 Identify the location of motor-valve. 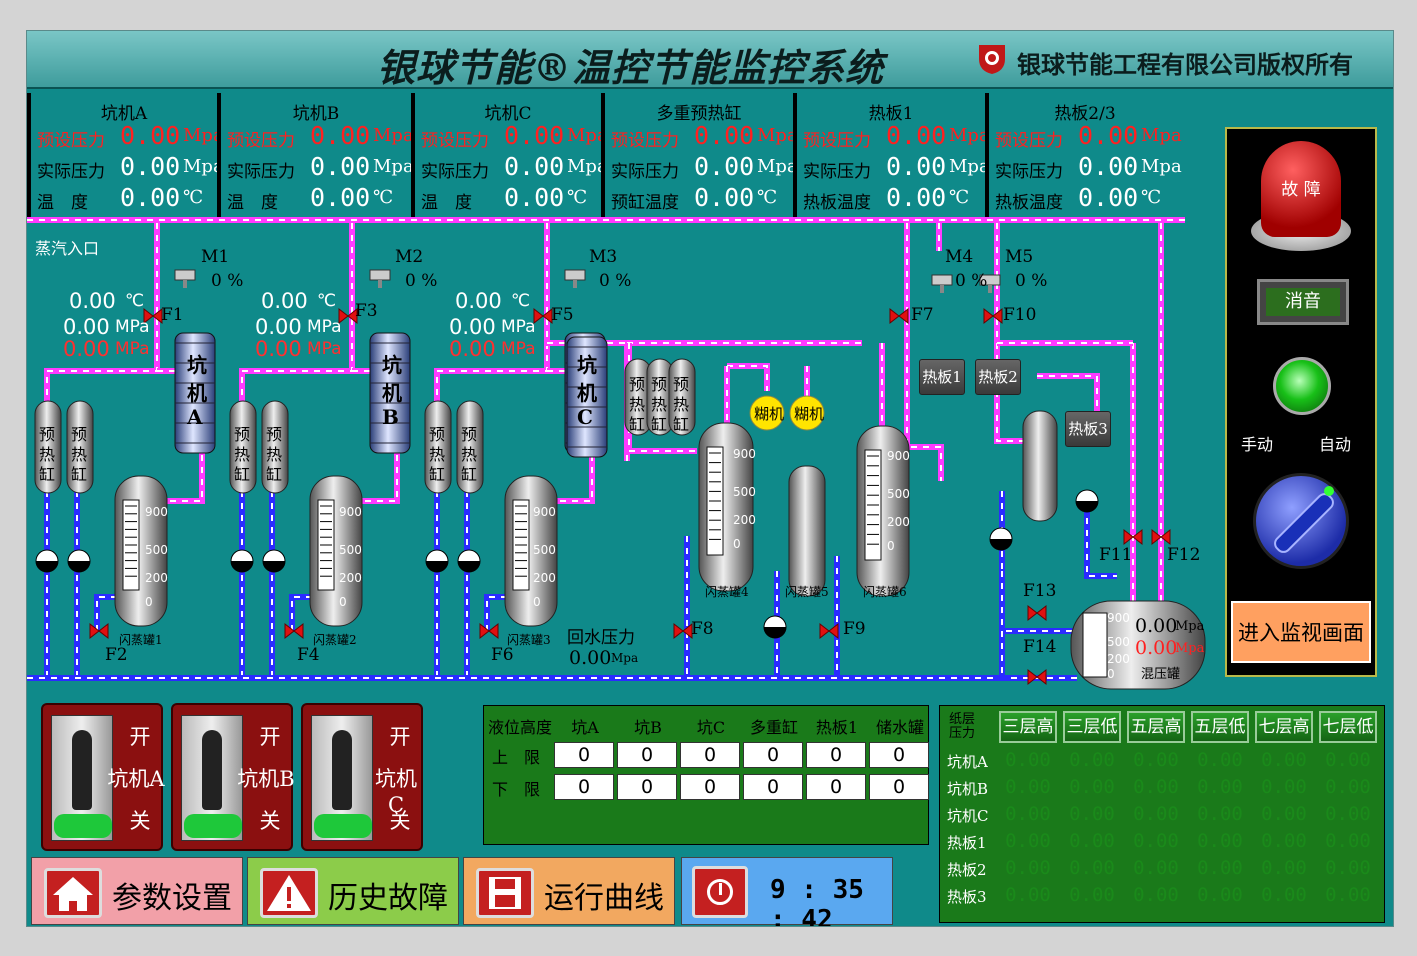
(185, 278).